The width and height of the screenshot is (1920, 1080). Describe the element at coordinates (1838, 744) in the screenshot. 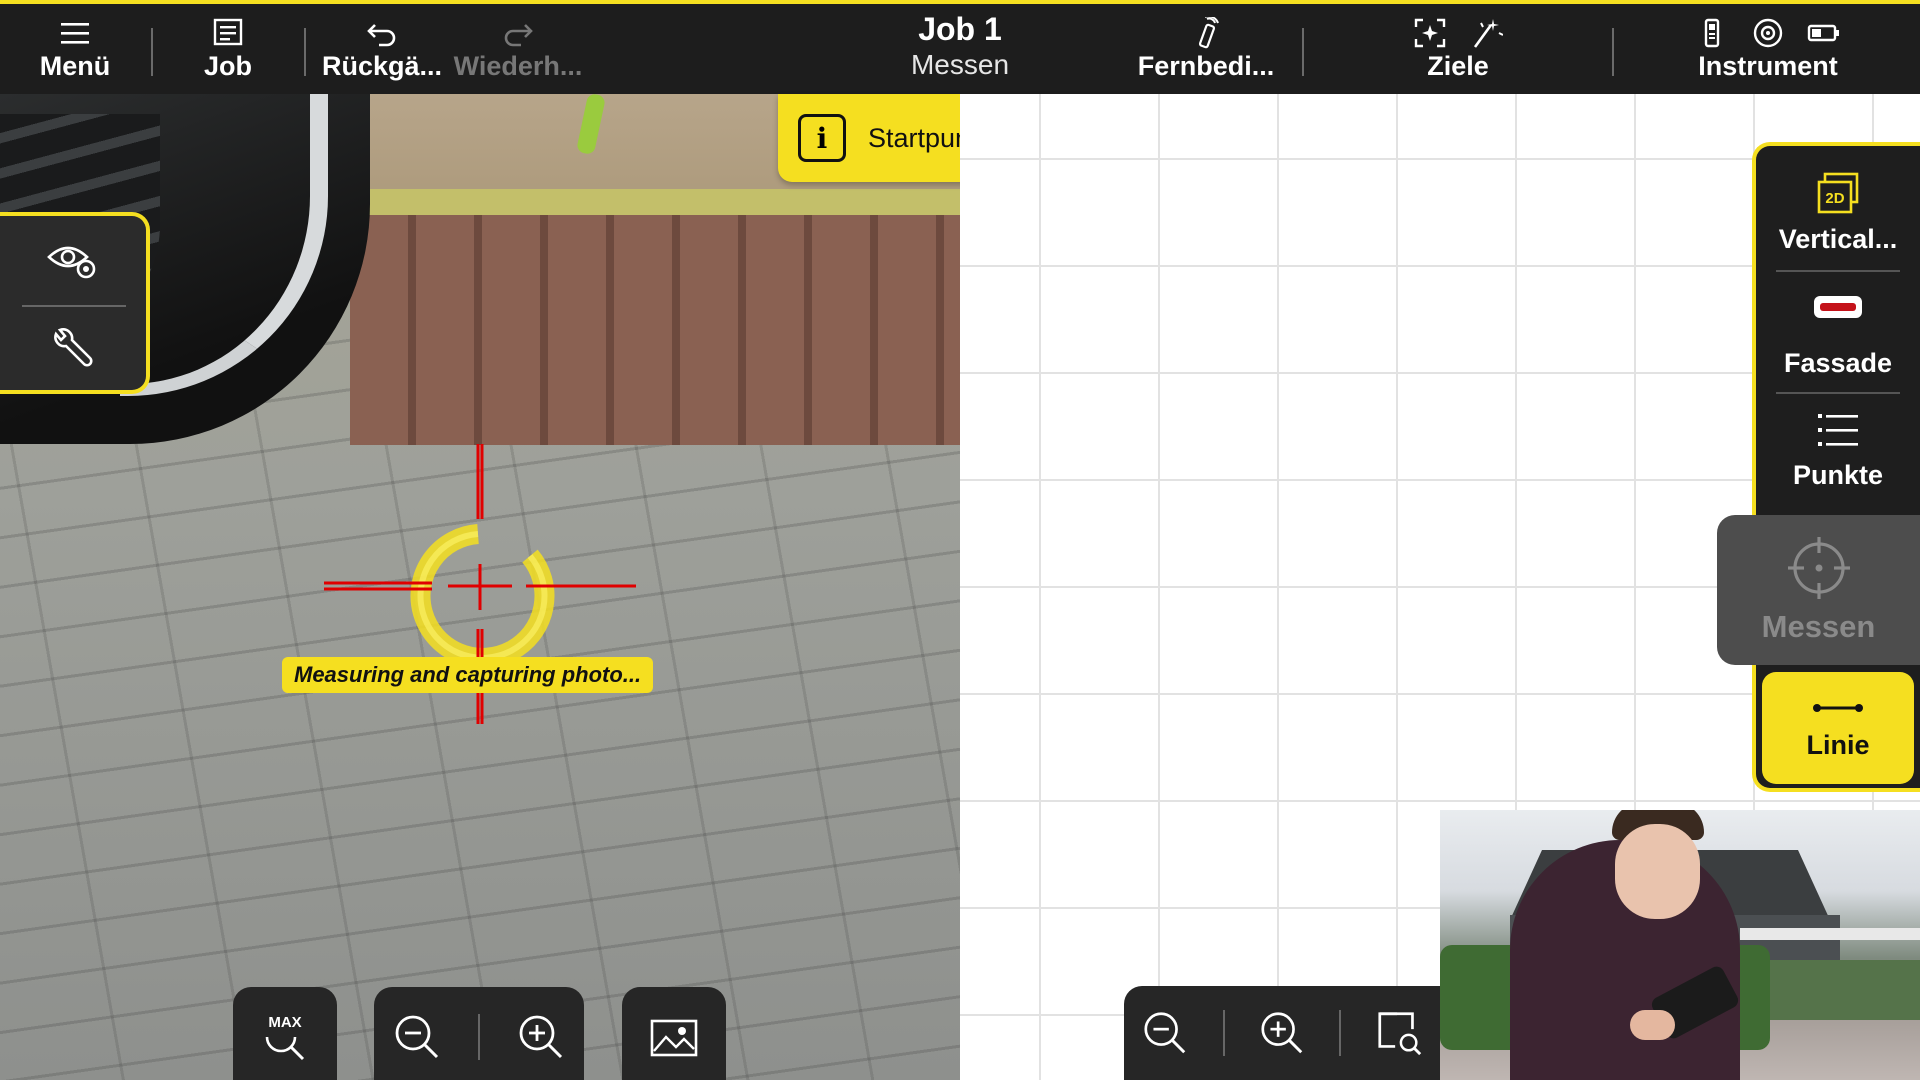

I see `line-label: Linie` at that location.